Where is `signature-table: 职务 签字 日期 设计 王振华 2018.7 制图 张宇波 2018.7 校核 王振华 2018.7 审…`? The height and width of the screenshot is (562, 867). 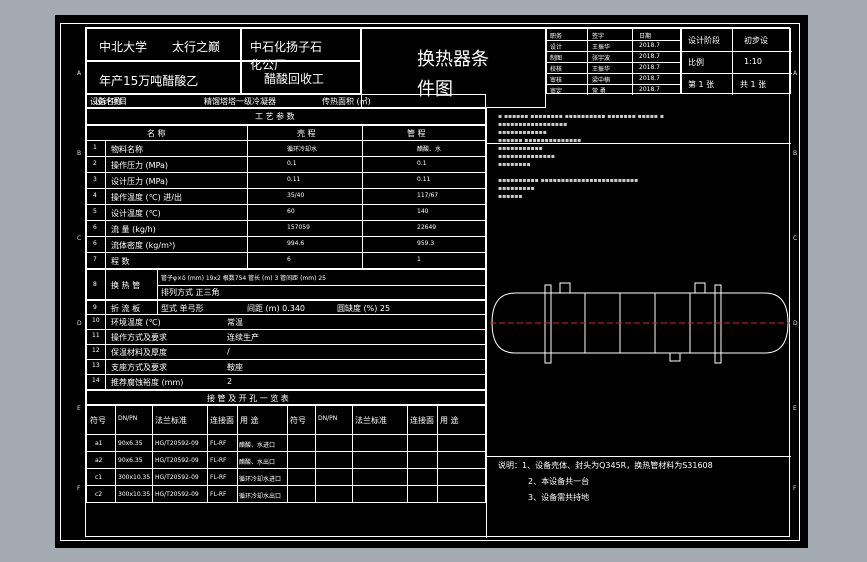
signature-table: 职务 签字 日期 设计 王振华 2018.7 制图 张宇波 2018.7 校核 王振华 2018.7 审… is located at coordinates (614, 61).